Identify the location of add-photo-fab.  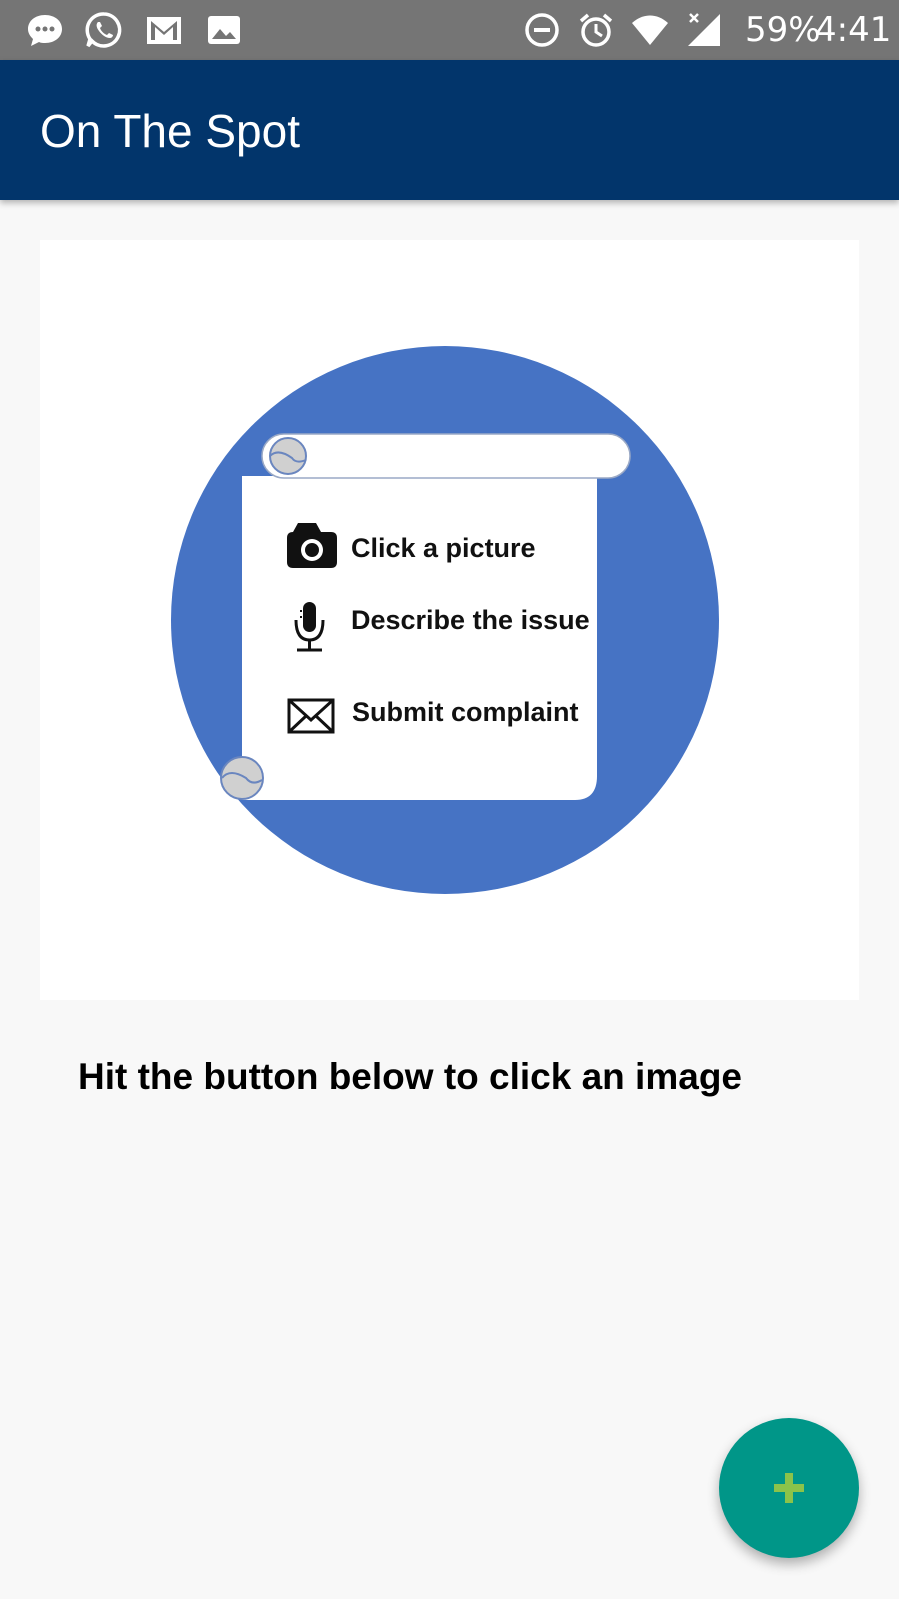
(789, 1488).